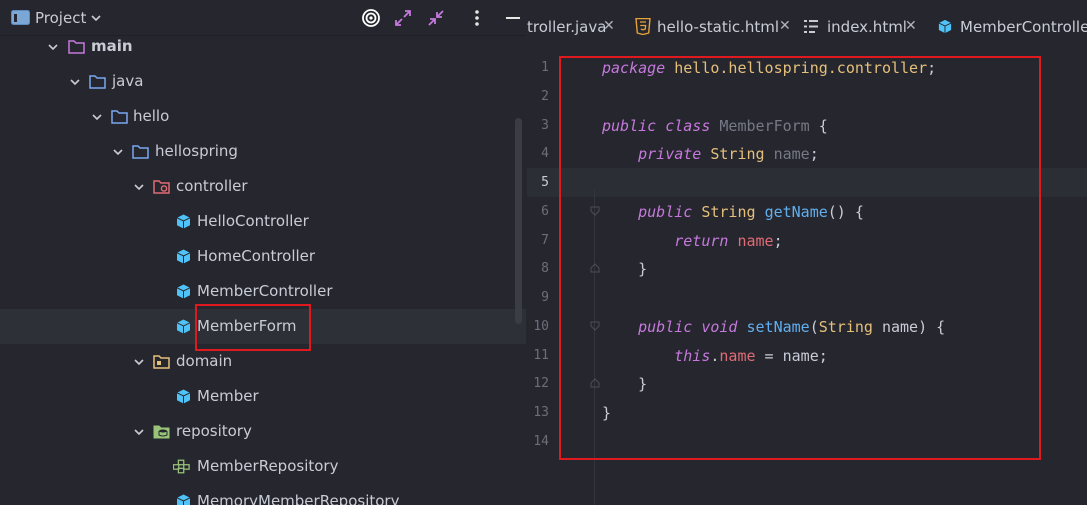 The width and height of the screenshot is (1087, 505). Describe the element at coordinates (112, 46) in the screenshot. I see `tree-item-label: main` at that location.